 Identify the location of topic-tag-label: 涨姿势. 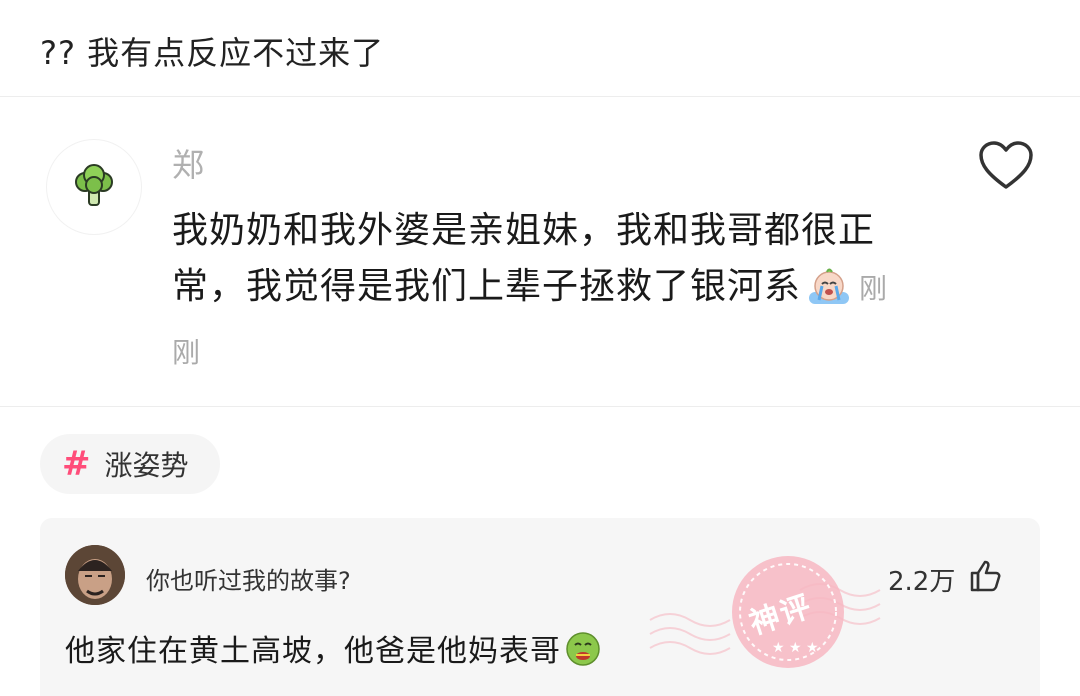
(146, 465).